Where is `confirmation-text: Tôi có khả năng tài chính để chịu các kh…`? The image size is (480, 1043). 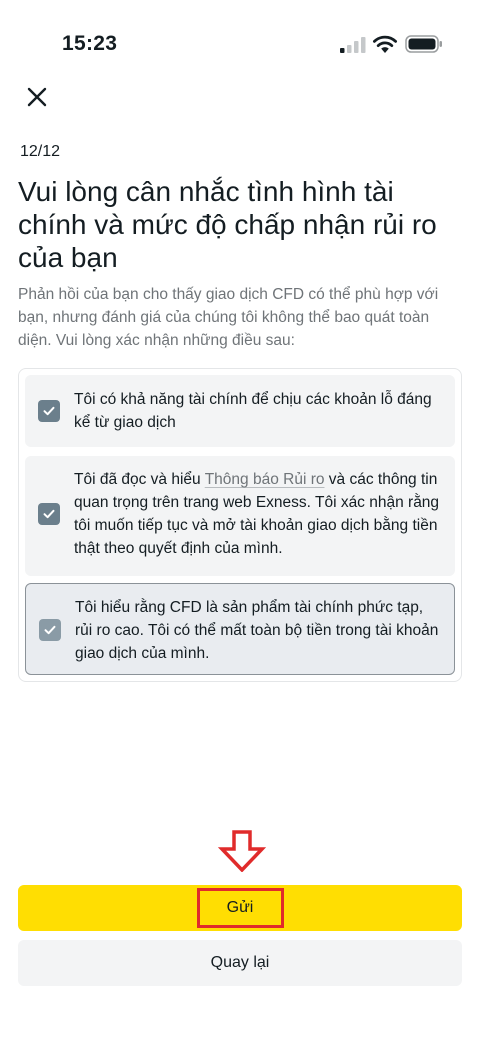
confirmation-text: Tôi có khả năng tài chính để chịu các kh… is located at coordinates (253, 411).